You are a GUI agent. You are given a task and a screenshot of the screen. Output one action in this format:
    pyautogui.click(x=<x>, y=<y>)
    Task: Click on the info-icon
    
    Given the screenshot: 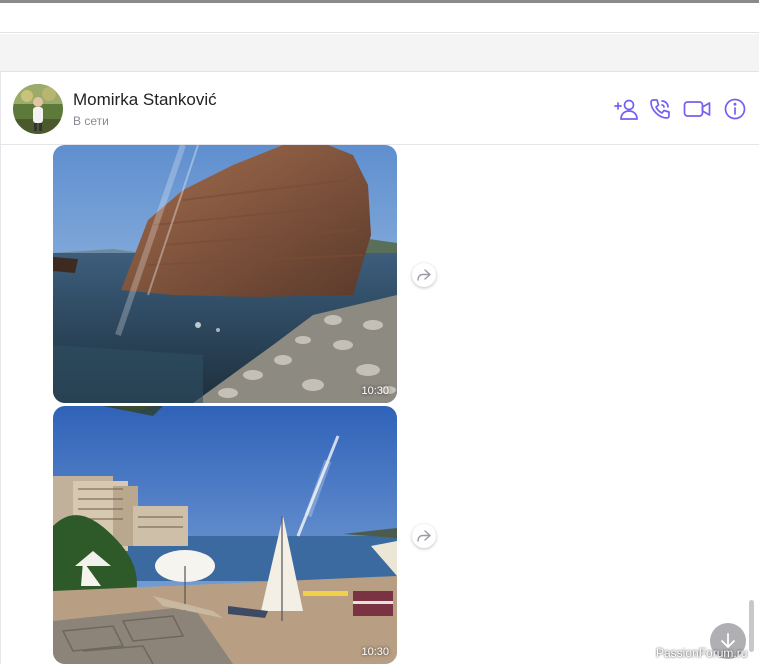 What is the action you would take?
    pyautogui.click(x=736, y=109)
    